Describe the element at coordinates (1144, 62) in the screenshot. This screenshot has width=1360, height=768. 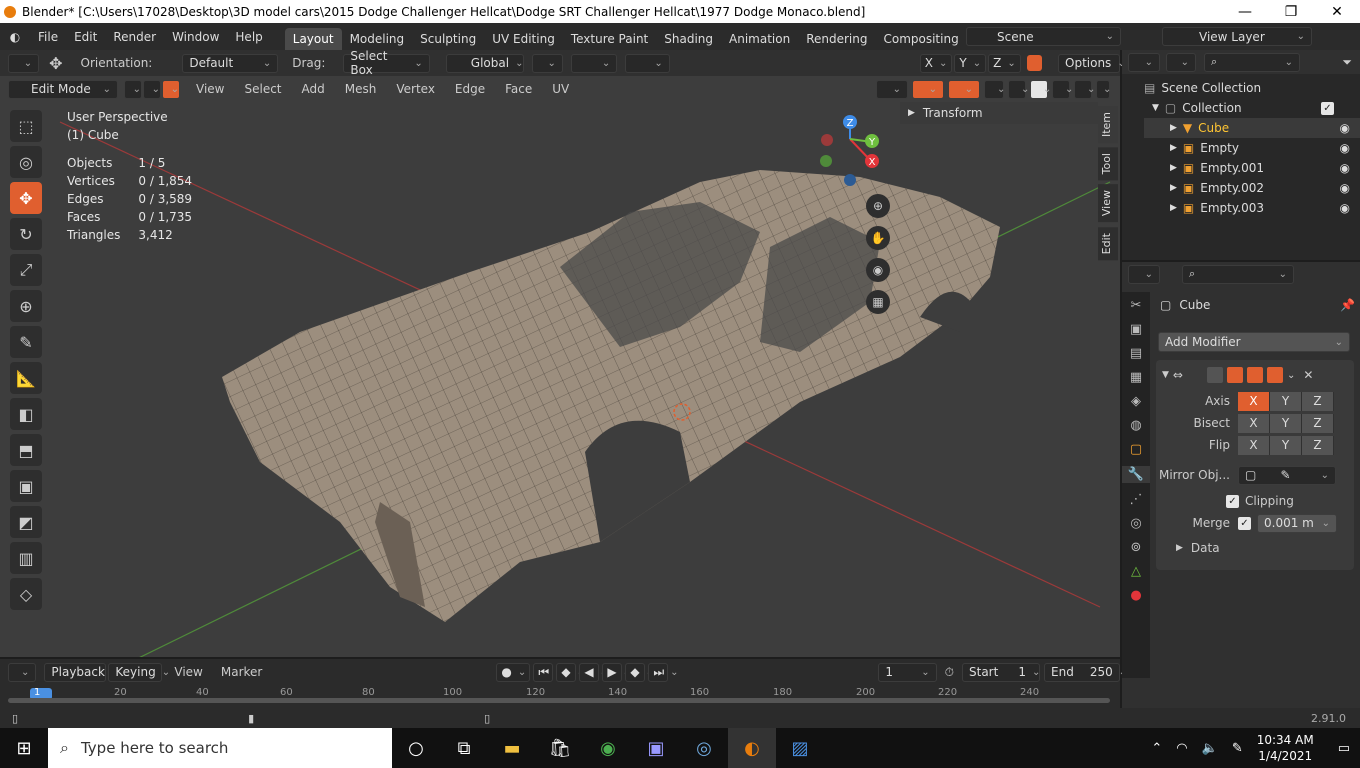
I see `outliner-editor-type` at that location.